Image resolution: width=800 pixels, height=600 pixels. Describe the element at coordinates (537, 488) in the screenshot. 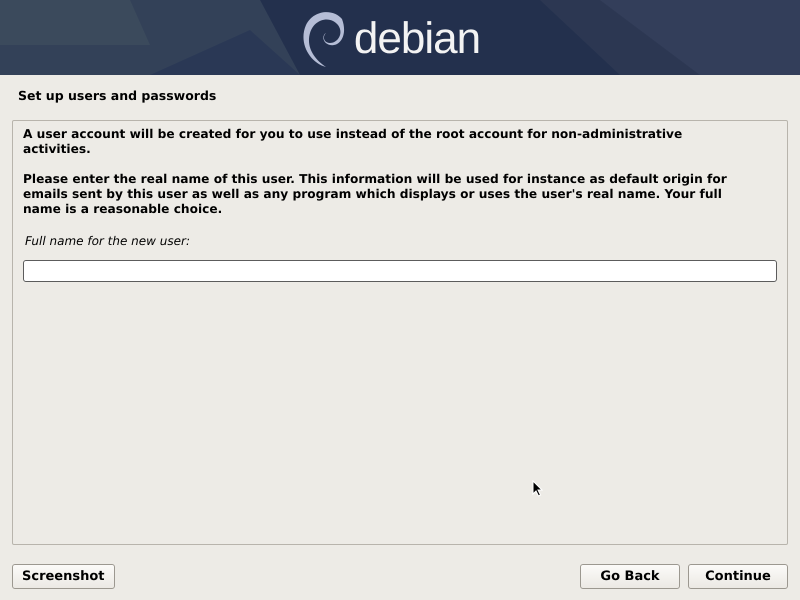

I see `mouse-cursor-icon` at that location.